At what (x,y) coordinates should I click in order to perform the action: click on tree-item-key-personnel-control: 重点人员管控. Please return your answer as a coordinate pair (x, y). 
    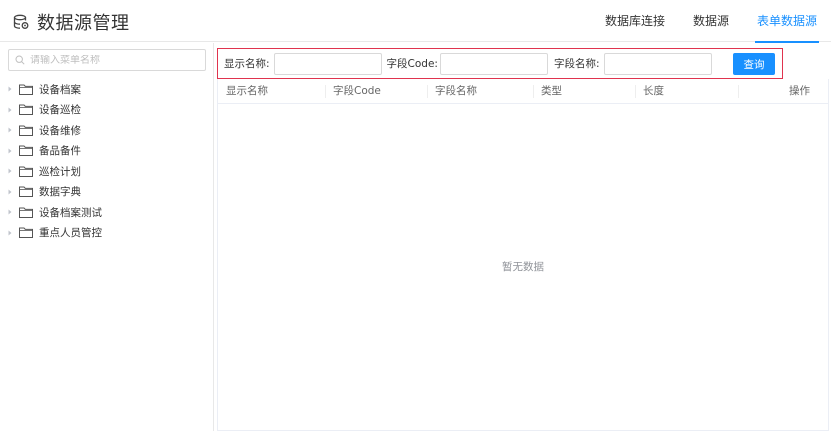
    Looking at the image, I should click on (54, 233).